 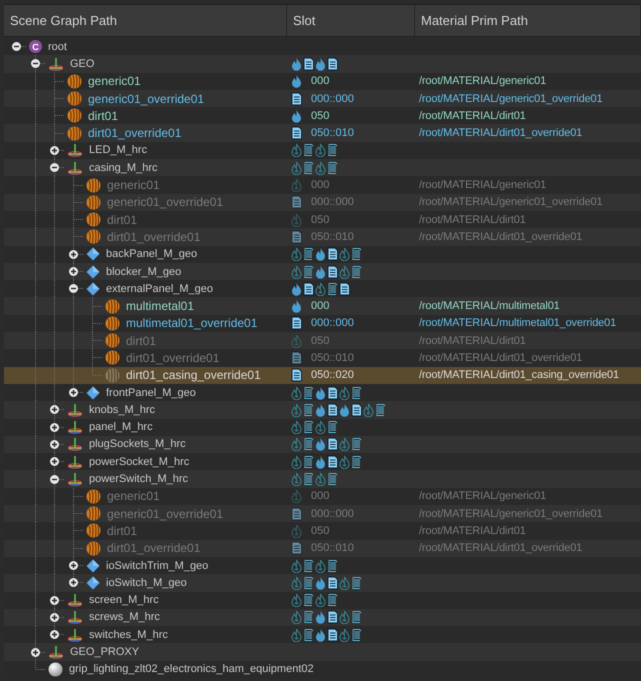 I want to click on tree-row: C root, so click(x=322, y=47).